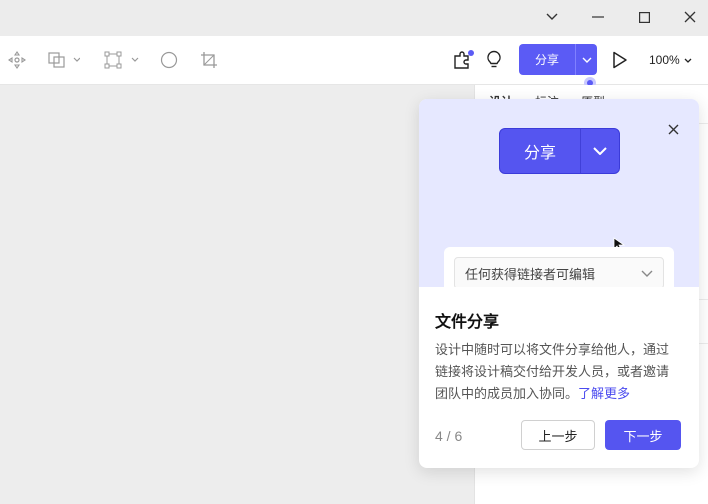 Image resolution: width=708 pixels, height=504 pixels. I want to click on move-icon, so click(17, 60).